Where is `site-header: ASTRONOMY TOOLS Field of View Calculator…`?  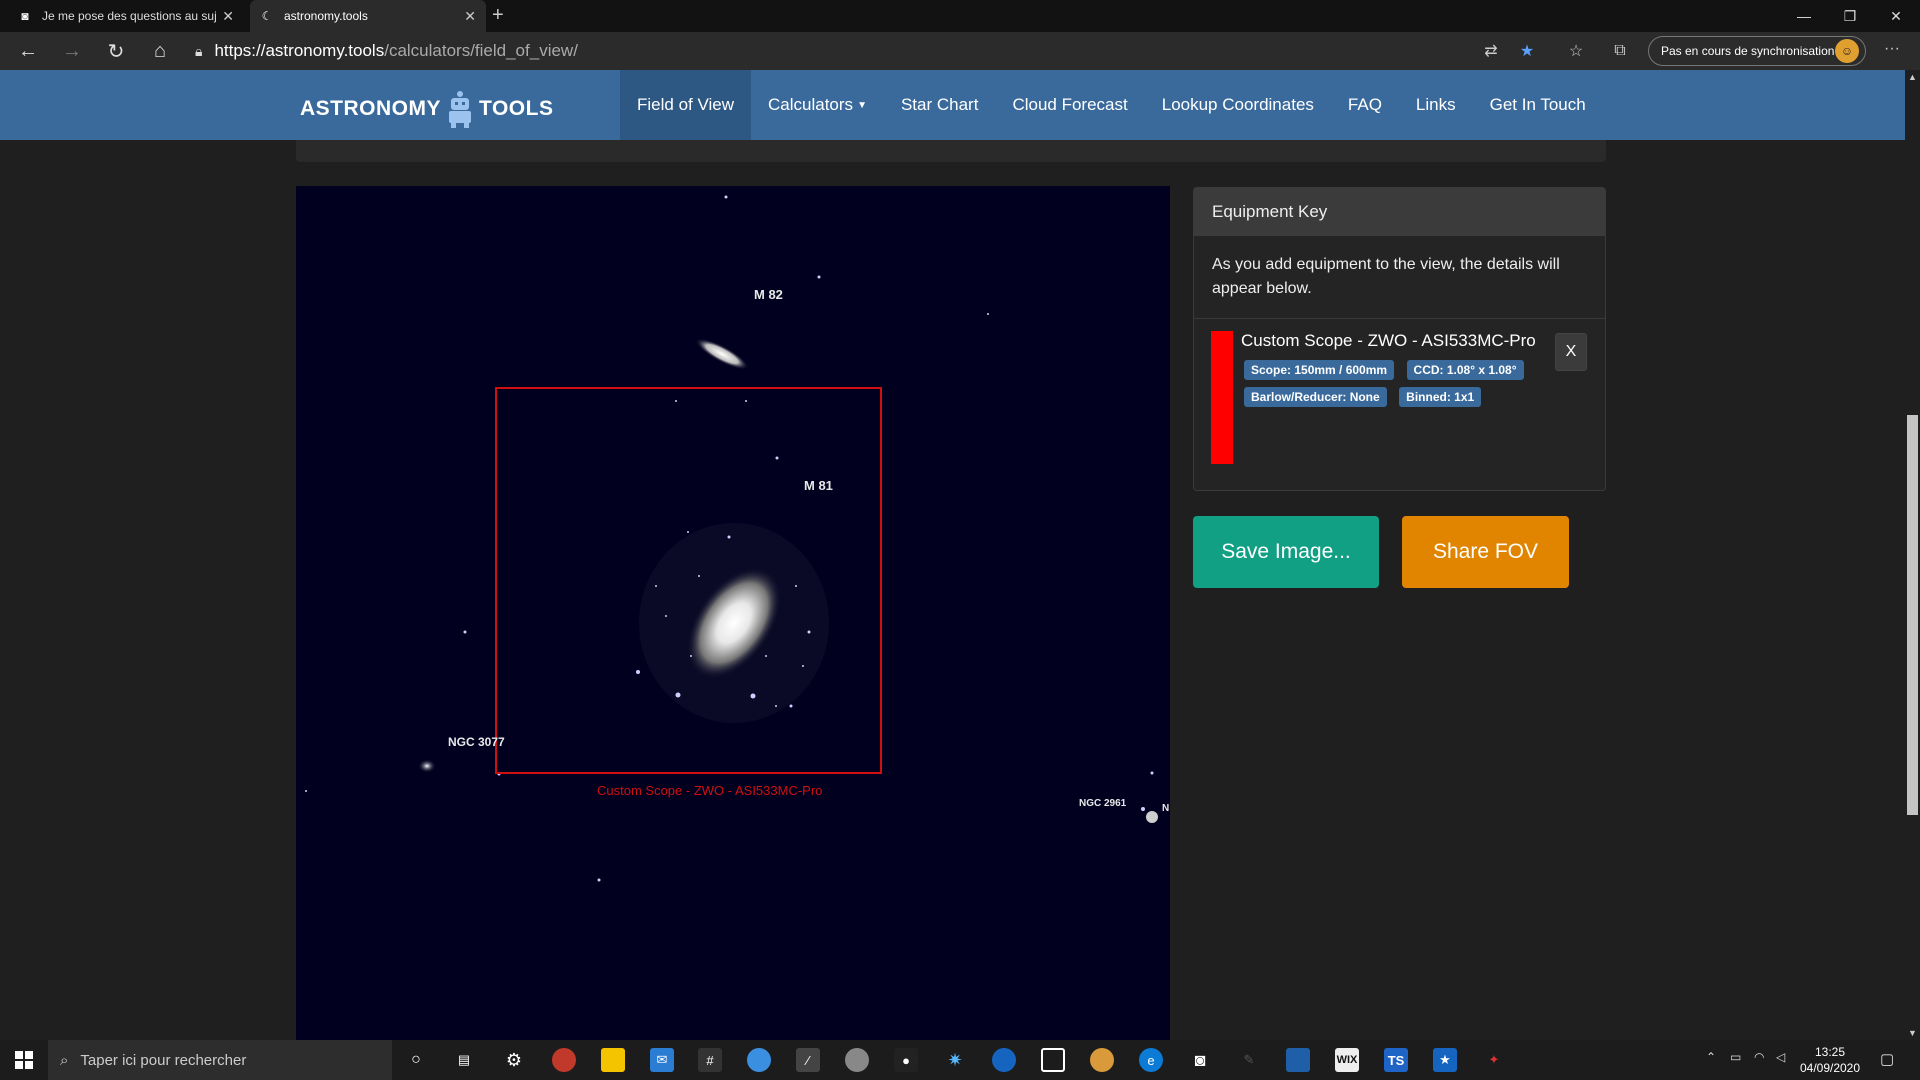 site-header: ASTRONOMY TOOLS Field of View Calculator… is located at coordinates (952, 105).